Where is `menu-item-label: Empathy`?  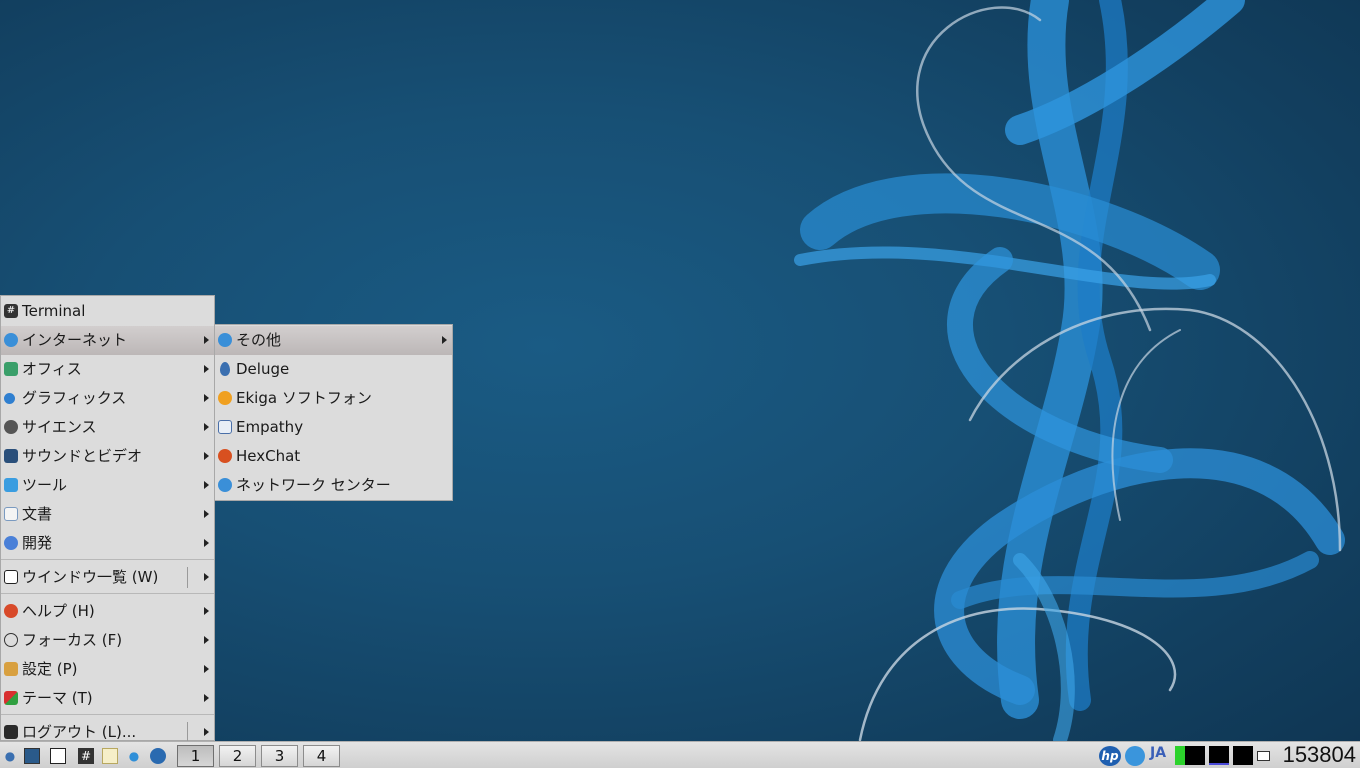 menu-item-label: Empathy is located at coordinates (270, 427).